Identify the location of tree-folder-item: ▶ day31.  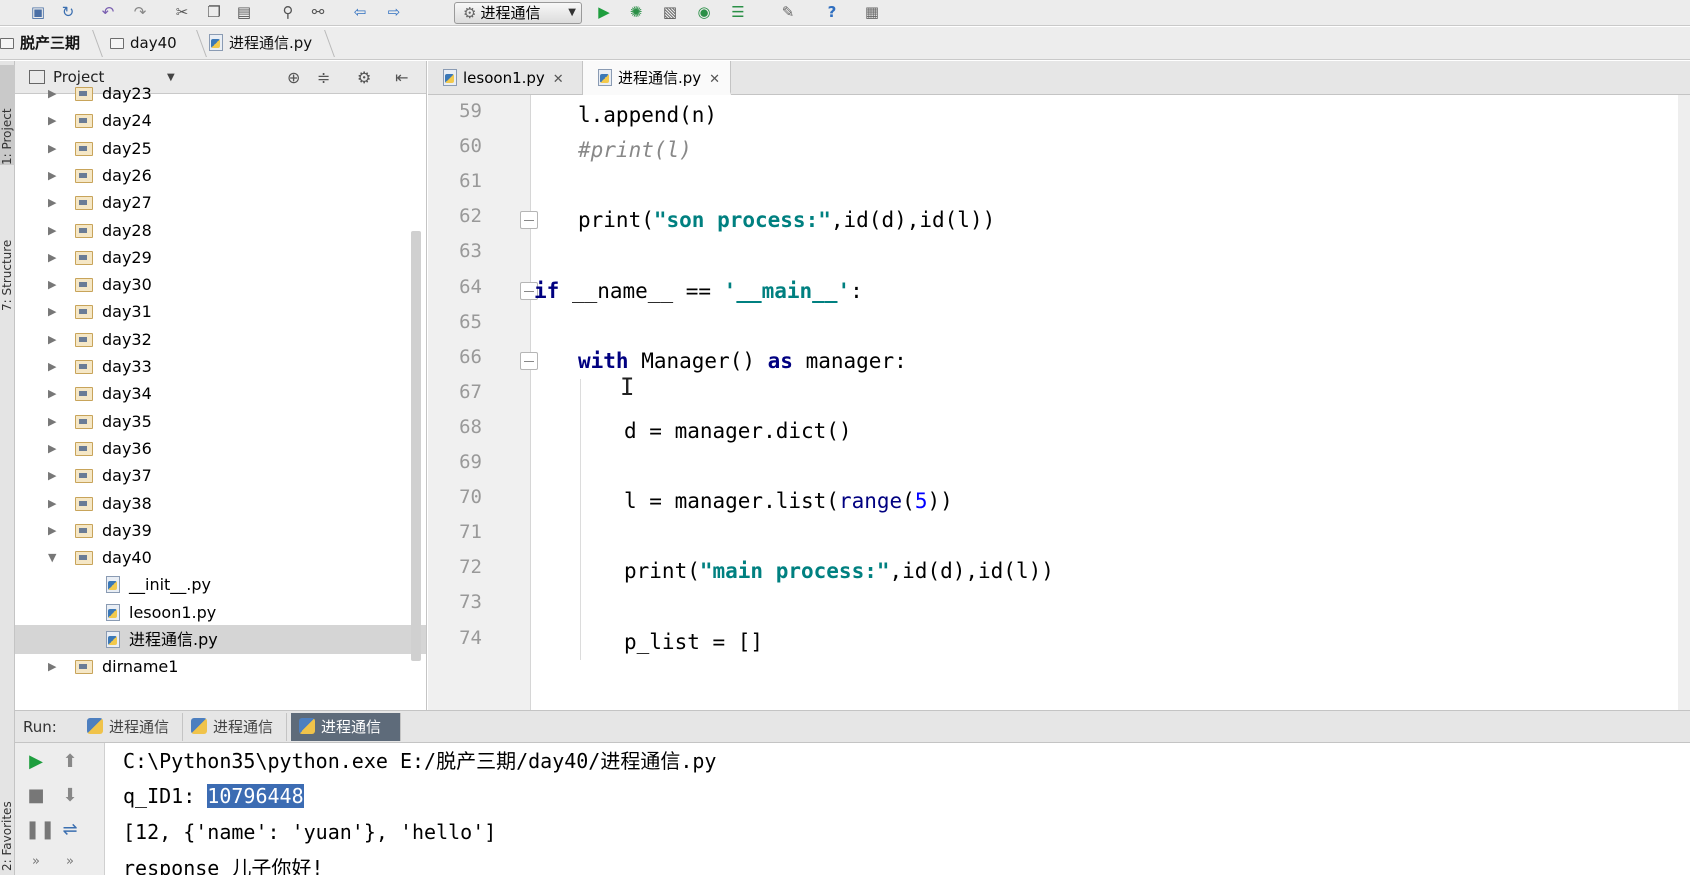
(220, 311).